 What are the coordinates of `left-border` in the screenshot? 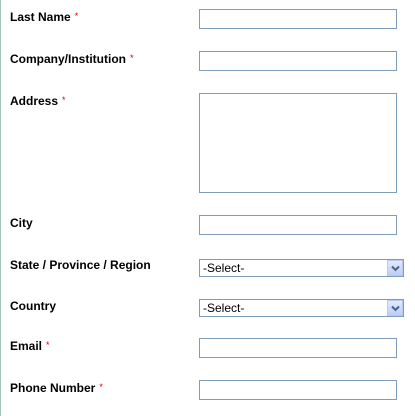 It's located at (0, 208).